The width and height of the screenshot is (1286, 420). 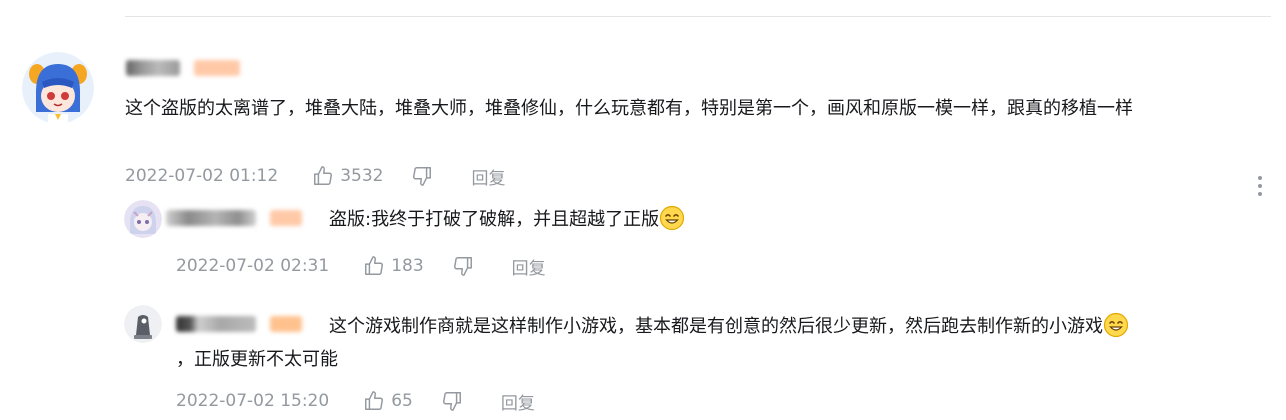 I want to click on like-count: 65, so click(x=402, y=401).